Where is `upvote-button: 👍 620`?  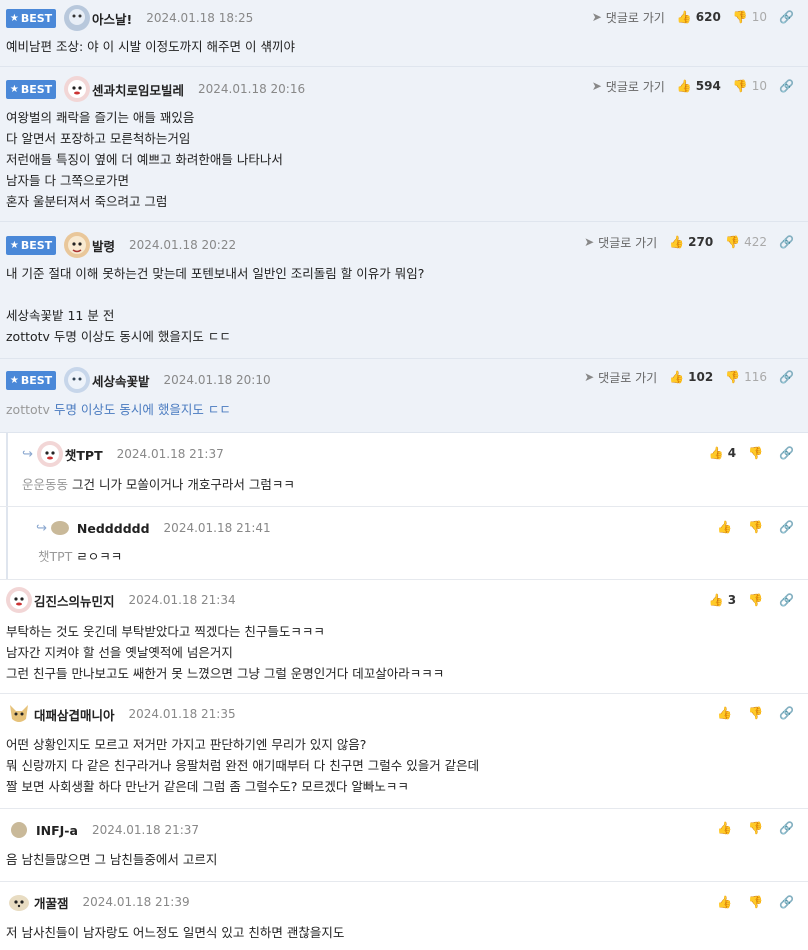 upvote-button: 👍 620 is located at coordinates (699, 17).